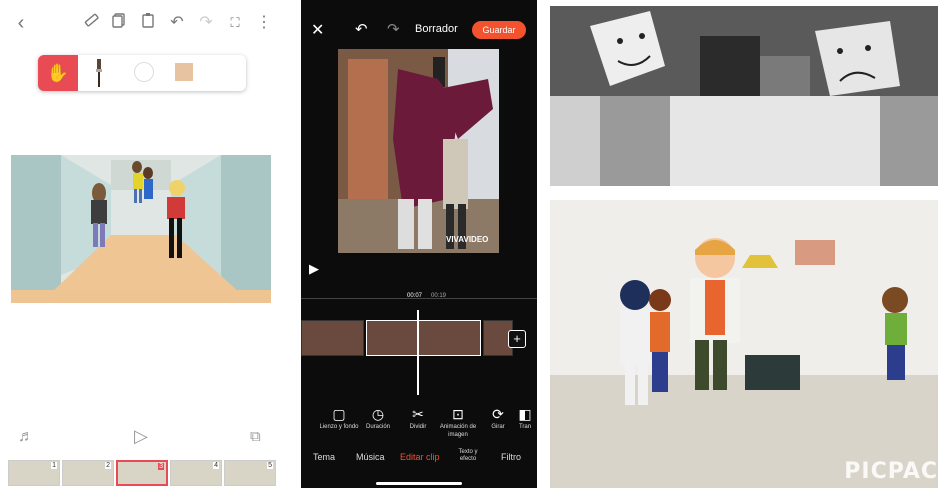 This screenshot has width=939, height=488. Describe the element at coordinates (91, 23) in the screenshot. I see `ruler-icon` at that location.